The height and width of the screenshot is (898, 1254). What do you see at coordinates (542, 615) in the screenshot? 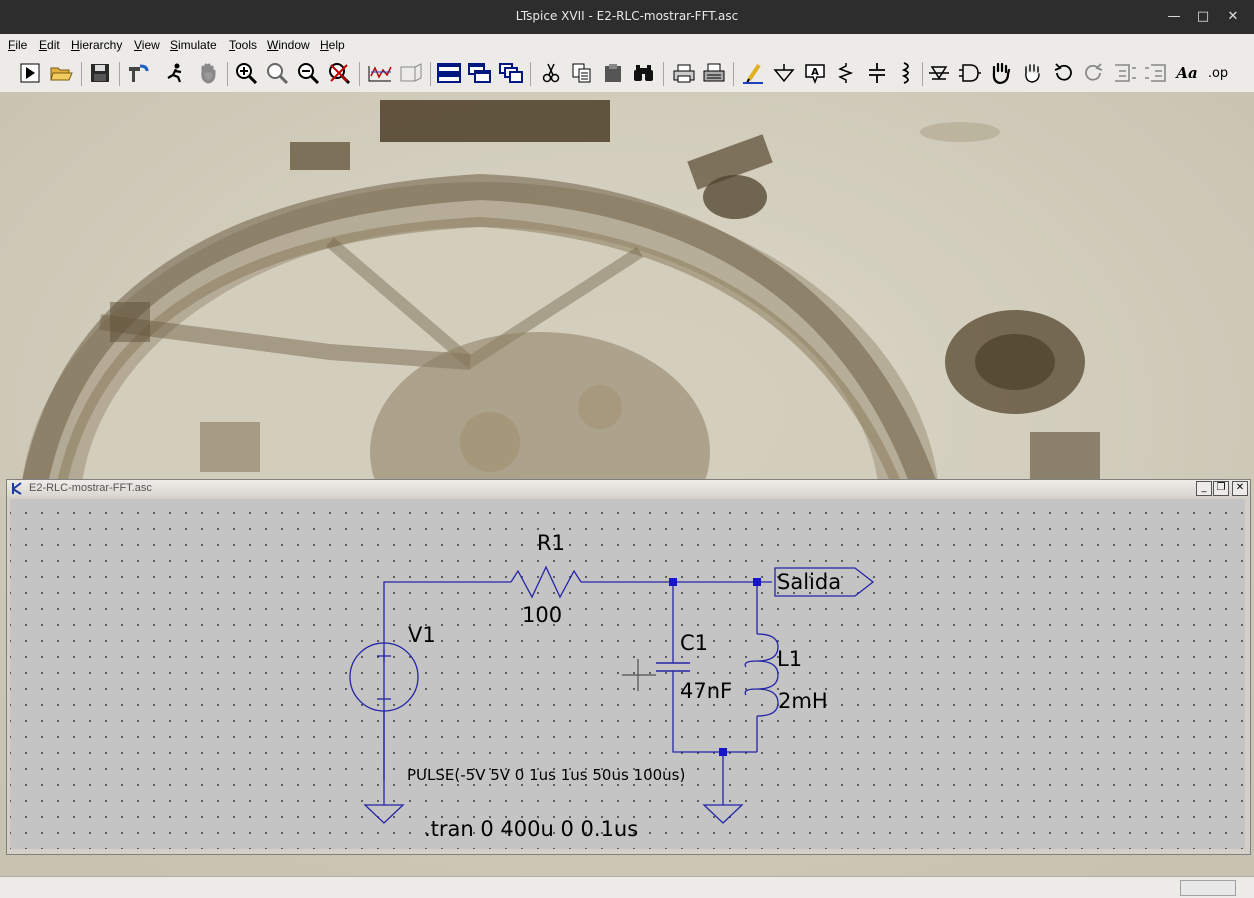
I see `r1-value-label: 100` at bounding box center [542, 615].